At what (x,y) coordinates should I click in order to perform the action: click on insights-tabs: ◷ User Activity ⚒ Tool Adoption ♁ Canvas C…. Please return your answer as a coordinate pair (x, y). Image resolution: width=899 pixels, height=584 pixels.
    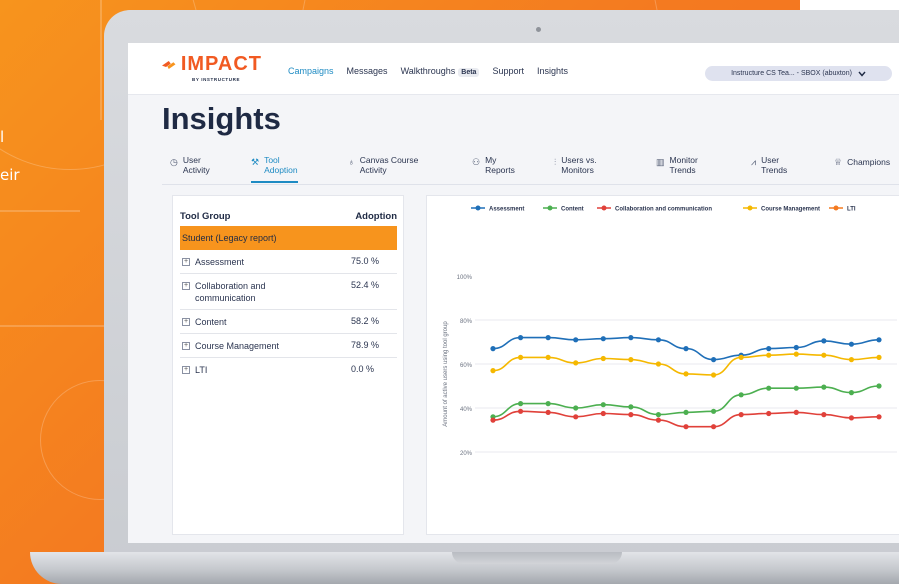
    Looking at the image, I should click on (530, 170).